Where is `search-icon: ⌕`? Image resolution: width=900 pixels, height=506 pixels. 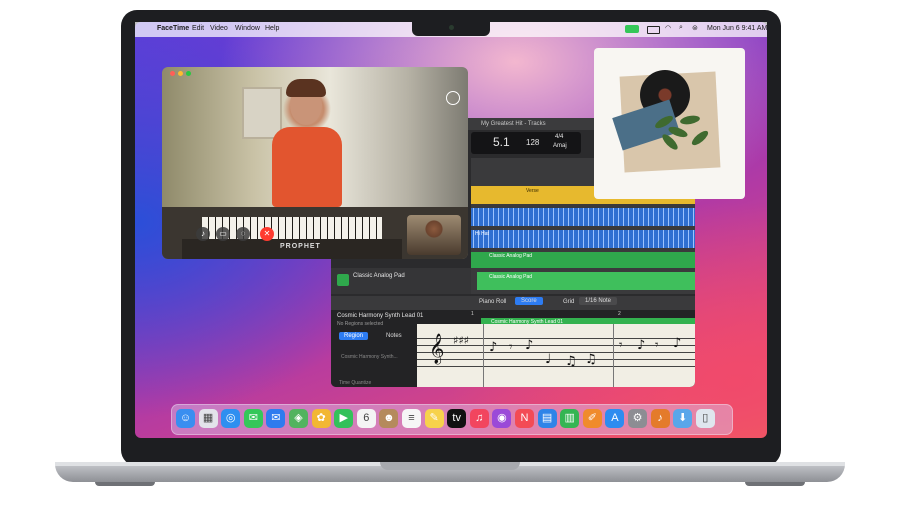 search-icon: ⌕ is located at coordinates (681, 28).